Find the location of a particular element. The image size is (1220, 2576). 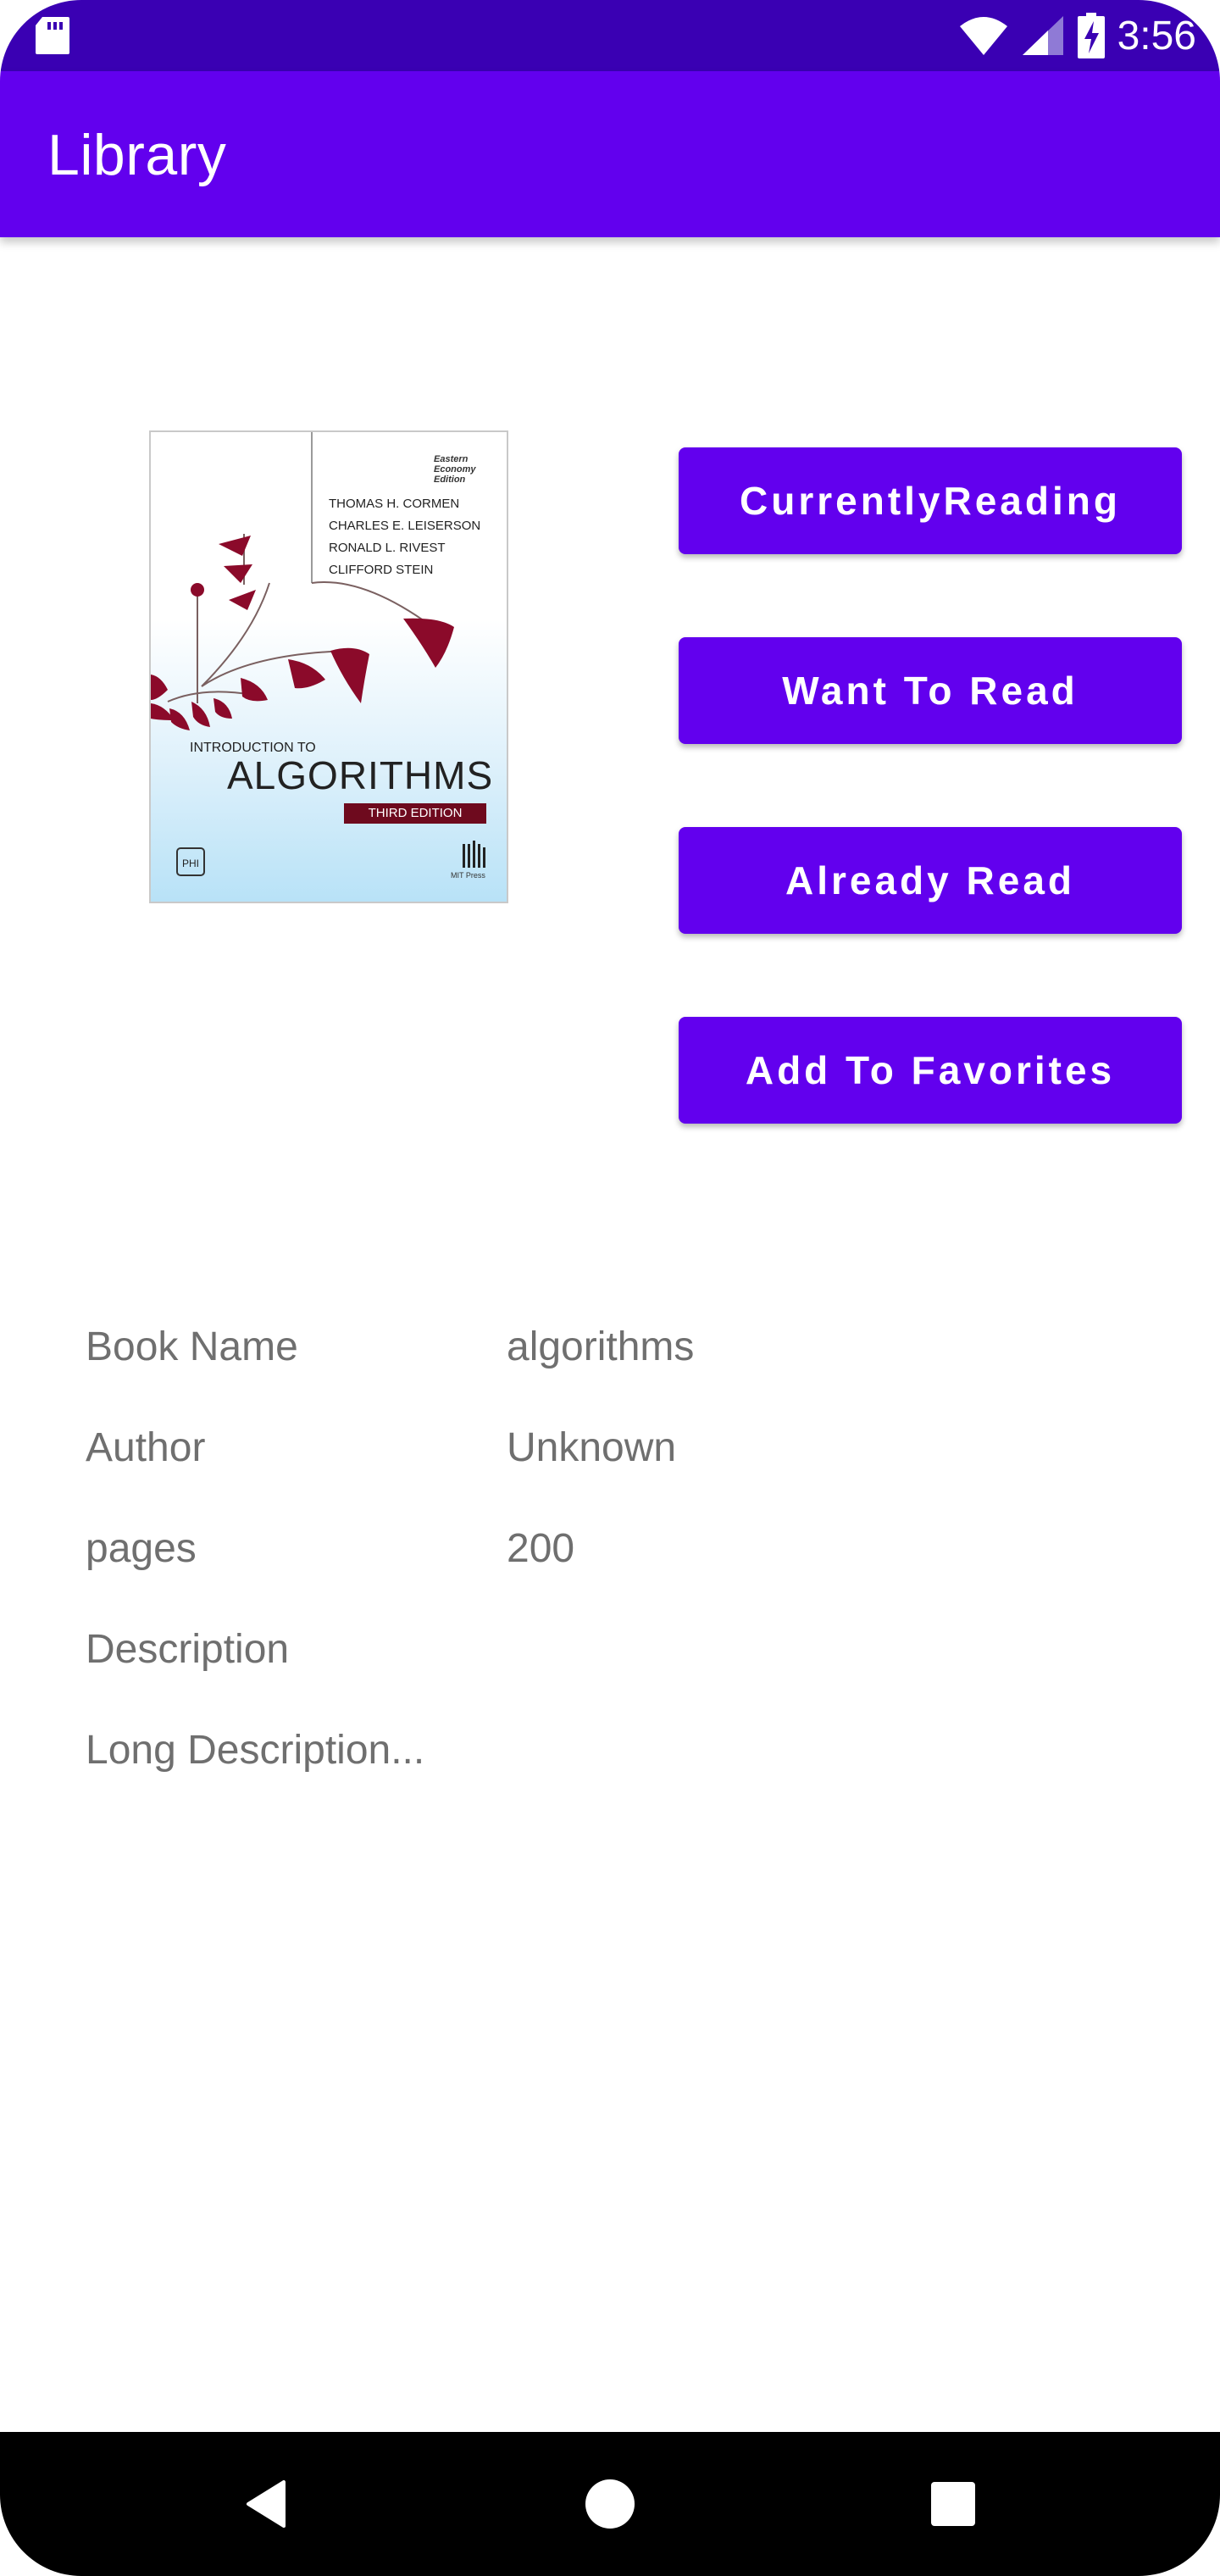

recents-button is located at coordinates (953, 2504).